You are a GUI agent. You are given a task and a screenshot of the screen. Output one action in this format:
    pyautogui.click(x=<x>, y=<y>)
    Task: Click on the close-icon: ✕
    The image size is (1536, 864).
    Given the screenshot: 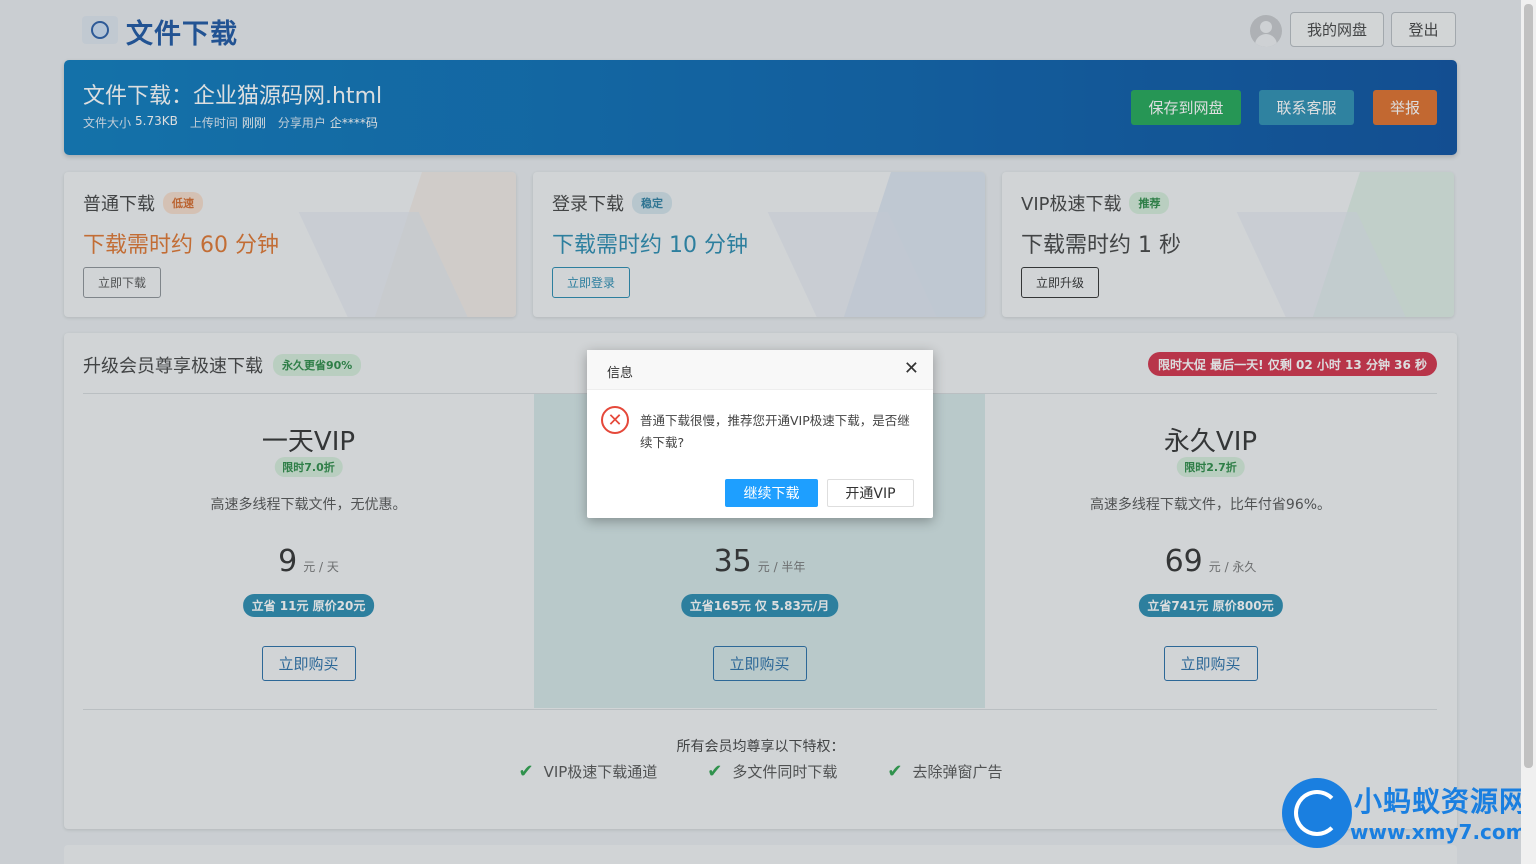 What is the action you would take?
    pyautogui.click(x=911, y=369)
    